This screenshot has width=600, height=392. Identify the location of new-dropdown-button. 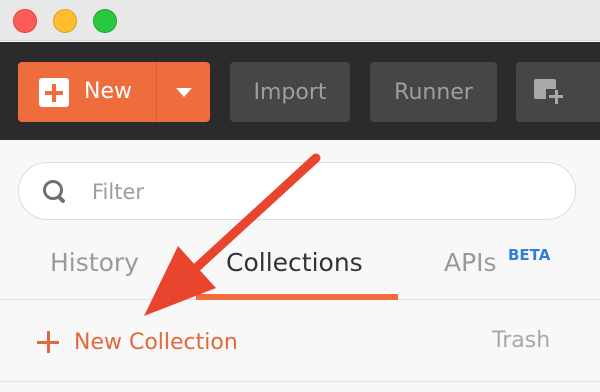
(183, 92).